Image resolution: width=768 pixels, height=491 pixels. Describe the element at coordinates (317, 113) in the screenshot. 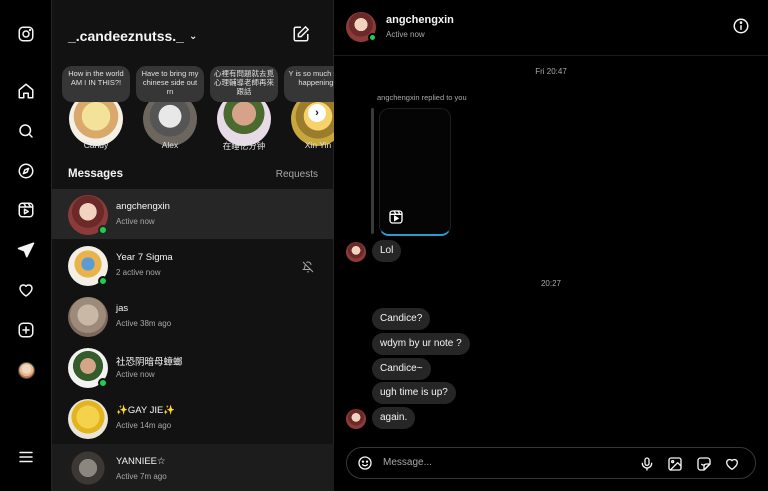

I see `chevron-right-icon: ›` at that location.